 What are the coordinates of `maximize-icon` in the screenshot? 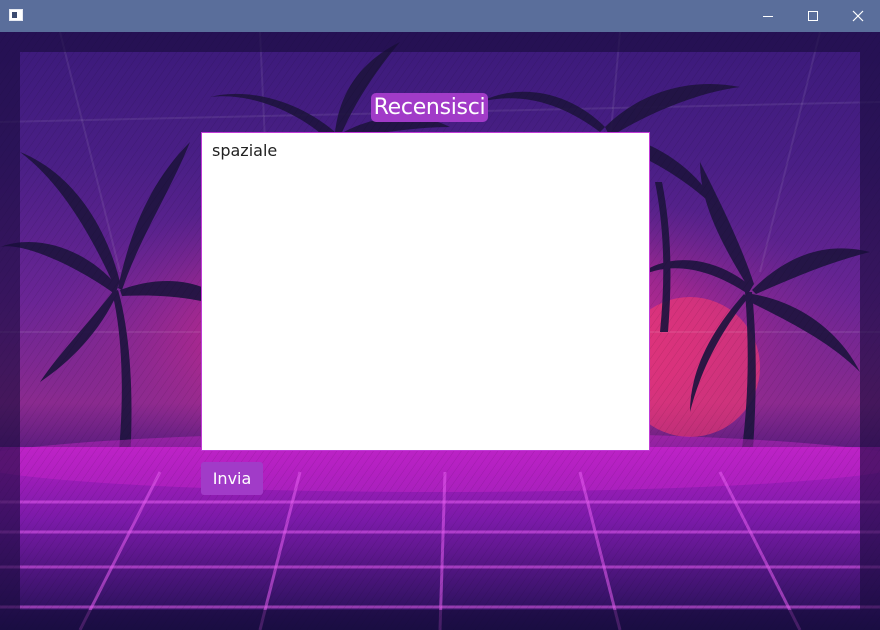 It's located at (813, 16).